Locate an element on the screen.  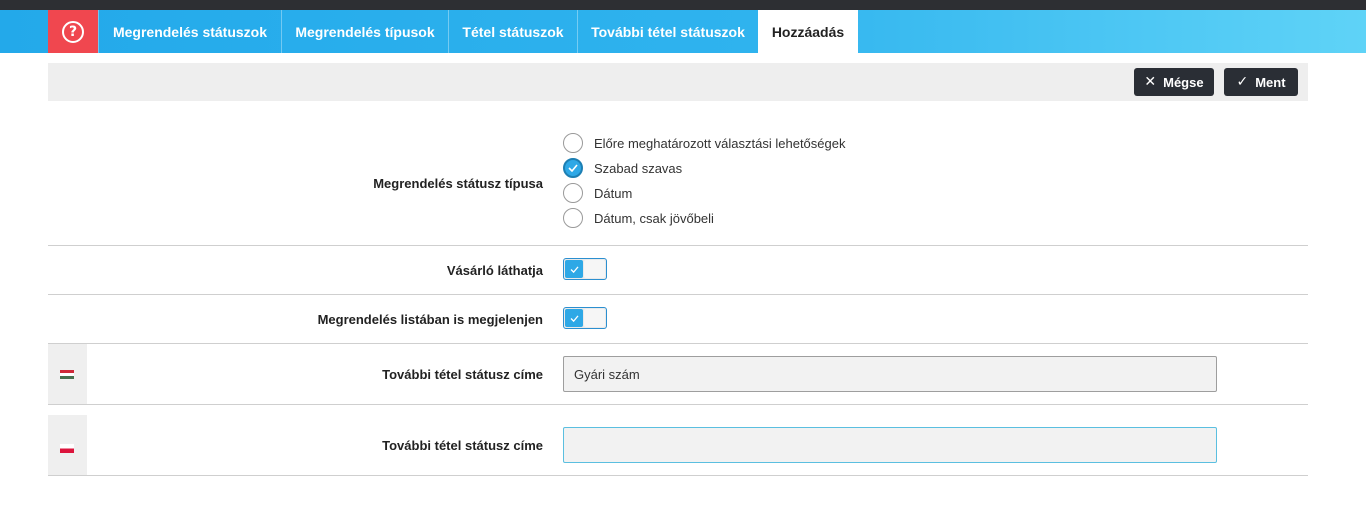
radio-option-future-date: Dátum, csak jövőbeli is located at coordinates (638, 218).